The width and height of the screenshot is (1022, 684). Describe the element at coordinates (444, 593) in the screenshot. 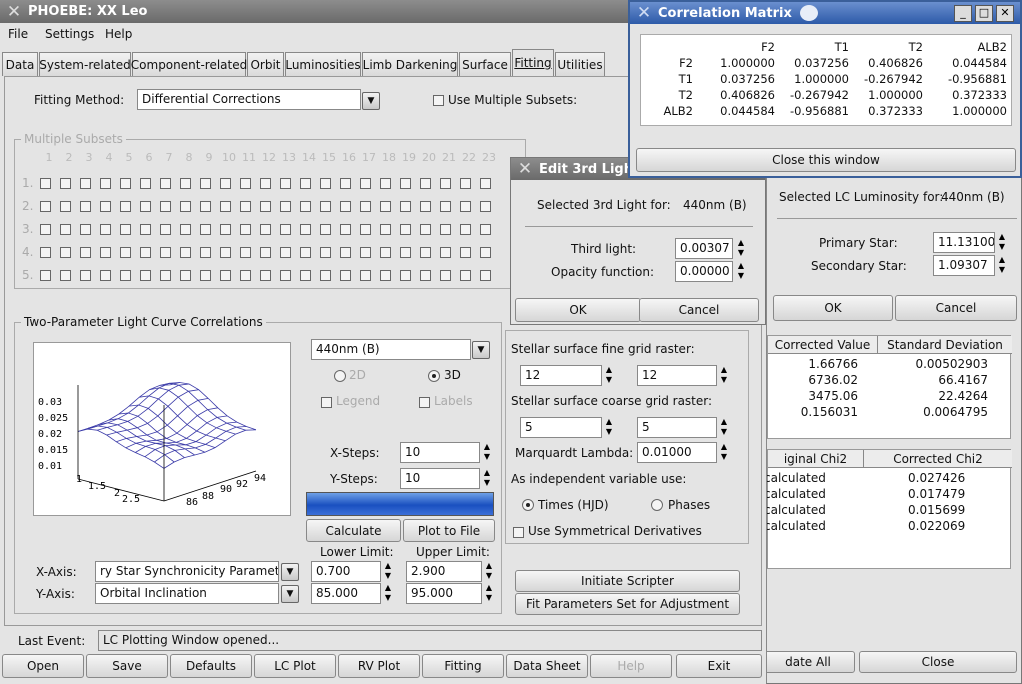

I see `y-upper-input: 95.000` at that location.